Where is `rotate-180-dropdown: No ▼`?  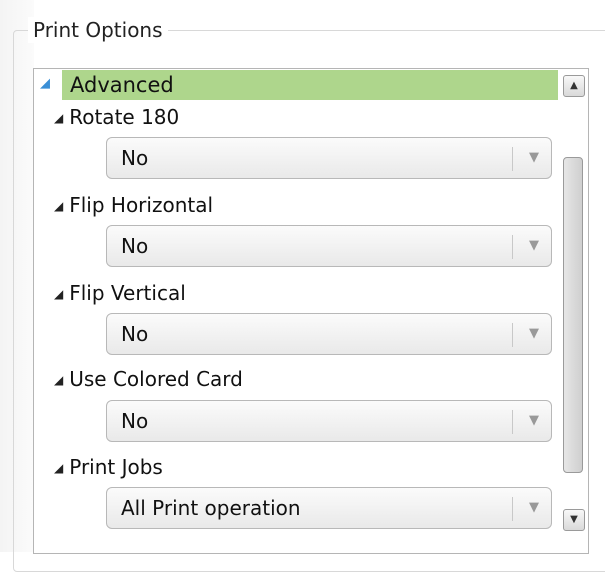 rotate-180-dropdown: No ▼ is located at coordinates (329, 158).